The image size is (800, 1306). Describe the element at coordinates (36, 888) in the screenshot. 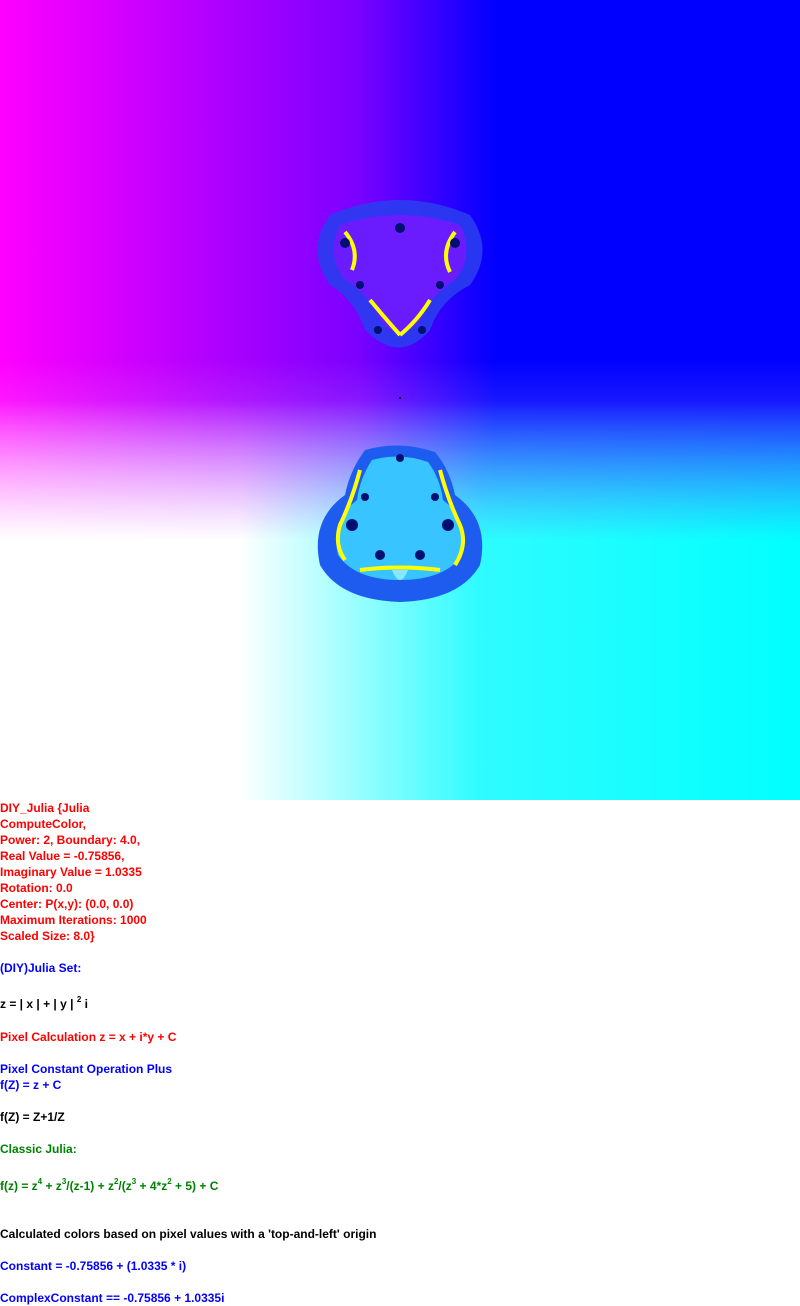

I see `param-line: Rotation: 0.0` at that location.